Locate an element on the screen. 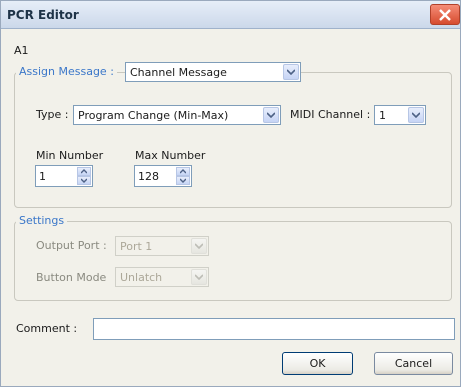  comment-label: Comment : is located at coordinates (47, 328).